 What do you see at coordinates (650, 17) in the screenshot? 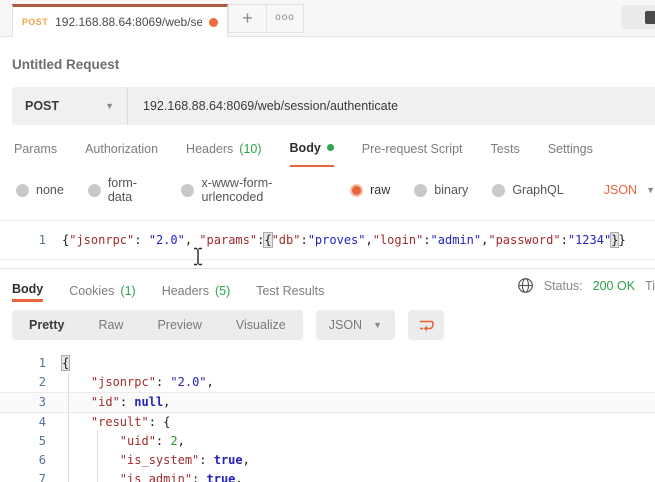
I see `environment-icon` at bounding box center [650, 17].